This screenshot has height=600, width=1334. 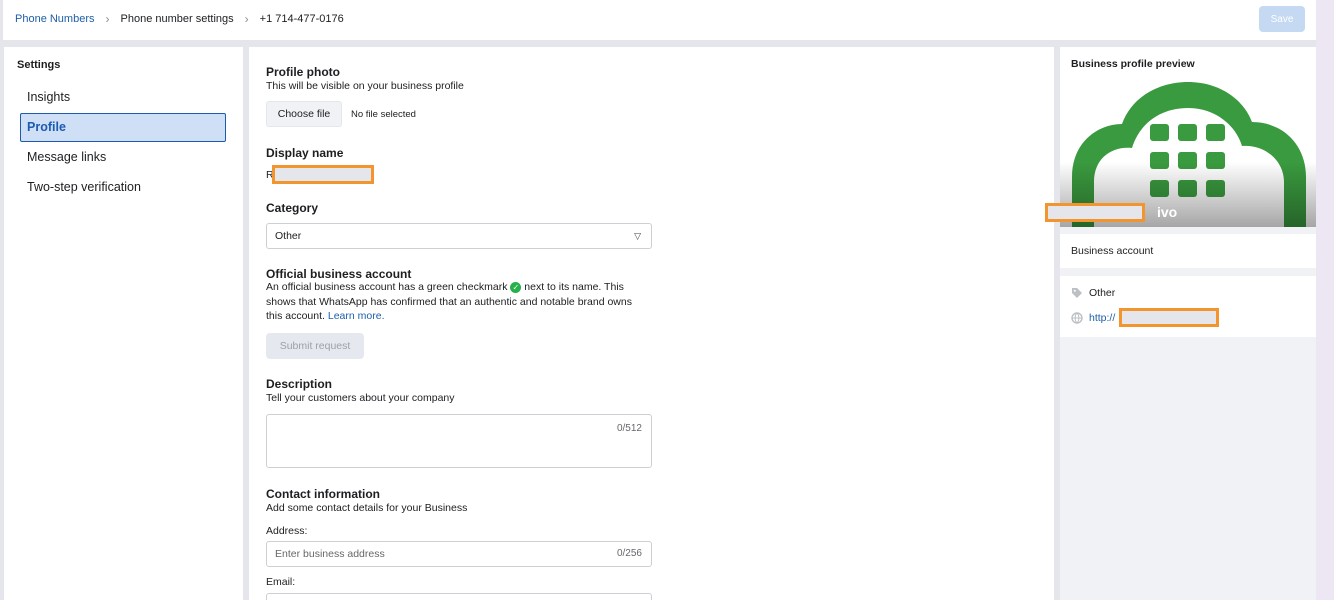 What do you see at coordinates (55, 19) in the screenshot?
I see `breadcrumb-phone-numbers: Phone Numbers` at bounding box center [55, 19].